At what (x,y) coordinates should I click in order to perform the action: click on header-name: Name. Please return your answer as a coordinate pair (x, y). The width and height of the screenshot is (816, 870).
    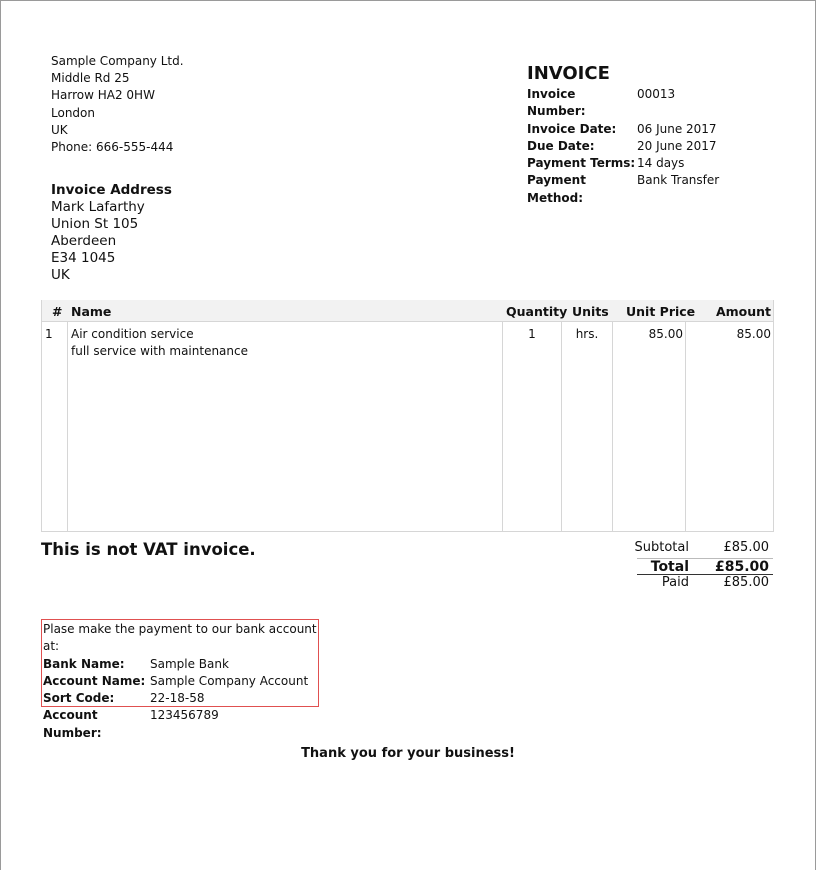
    Looking at the image, I should click on (91, 311).